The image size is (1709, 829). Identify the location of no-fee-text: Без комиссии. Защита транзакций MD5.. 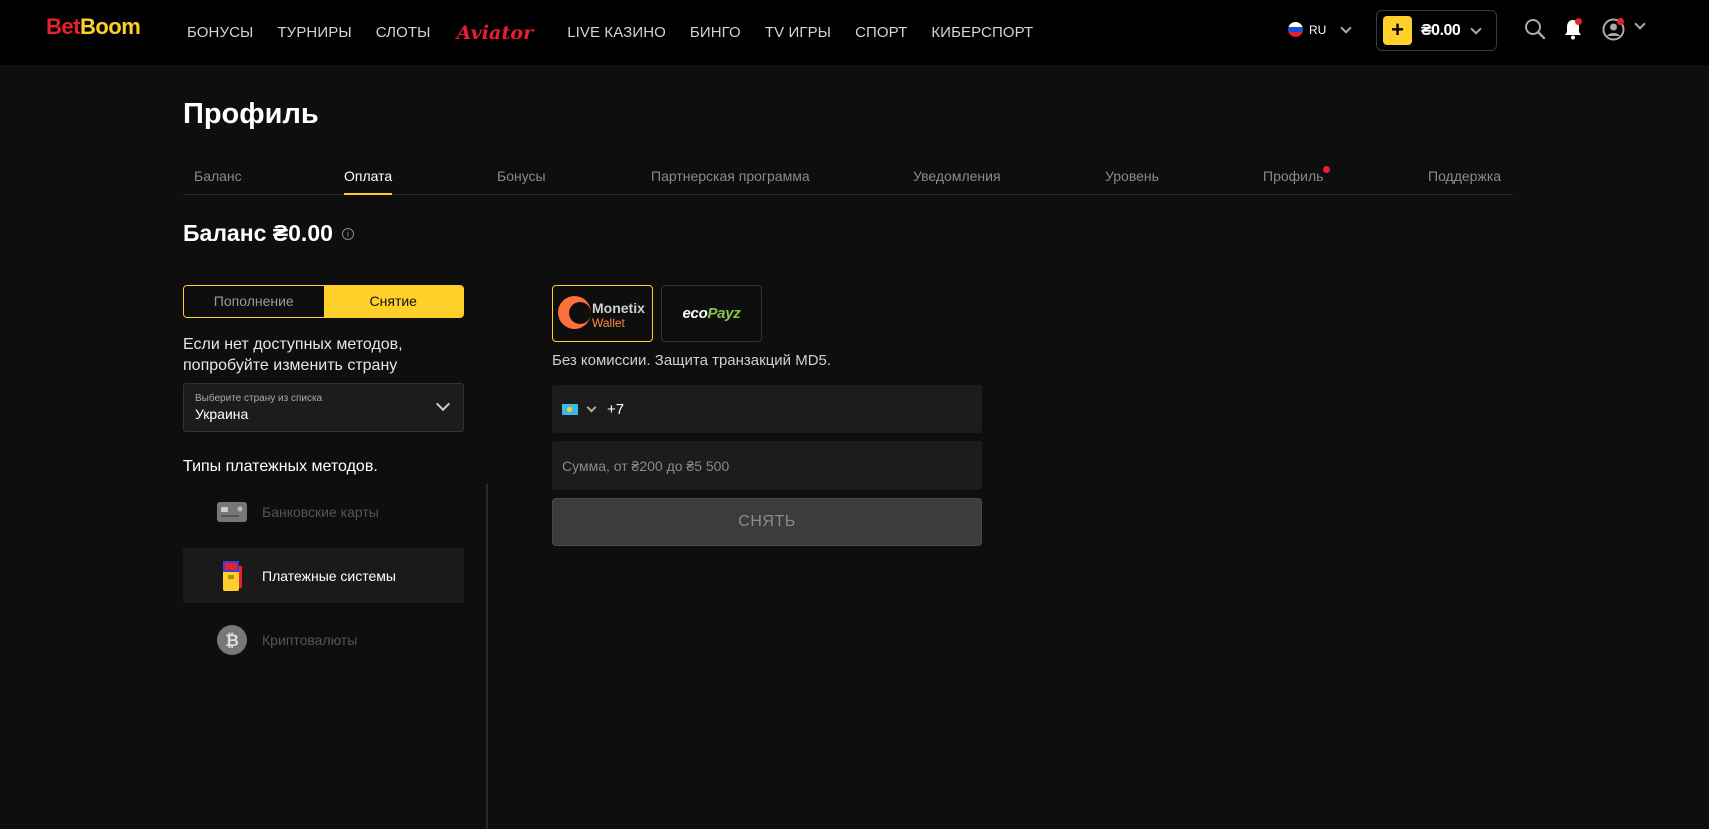
(692, 360).